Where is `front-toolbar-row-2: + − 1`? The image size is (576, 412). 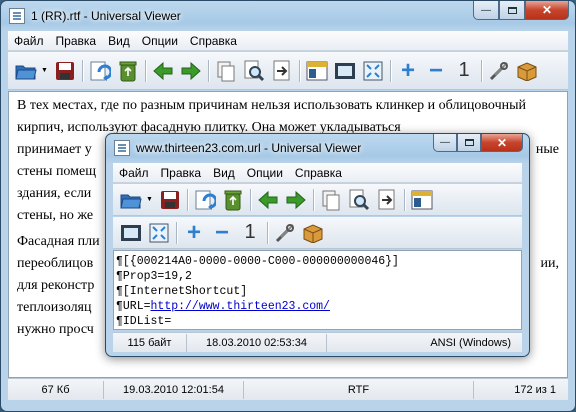 front-toolbar-row-2: + − 1 is located at coordinates (317, 233).